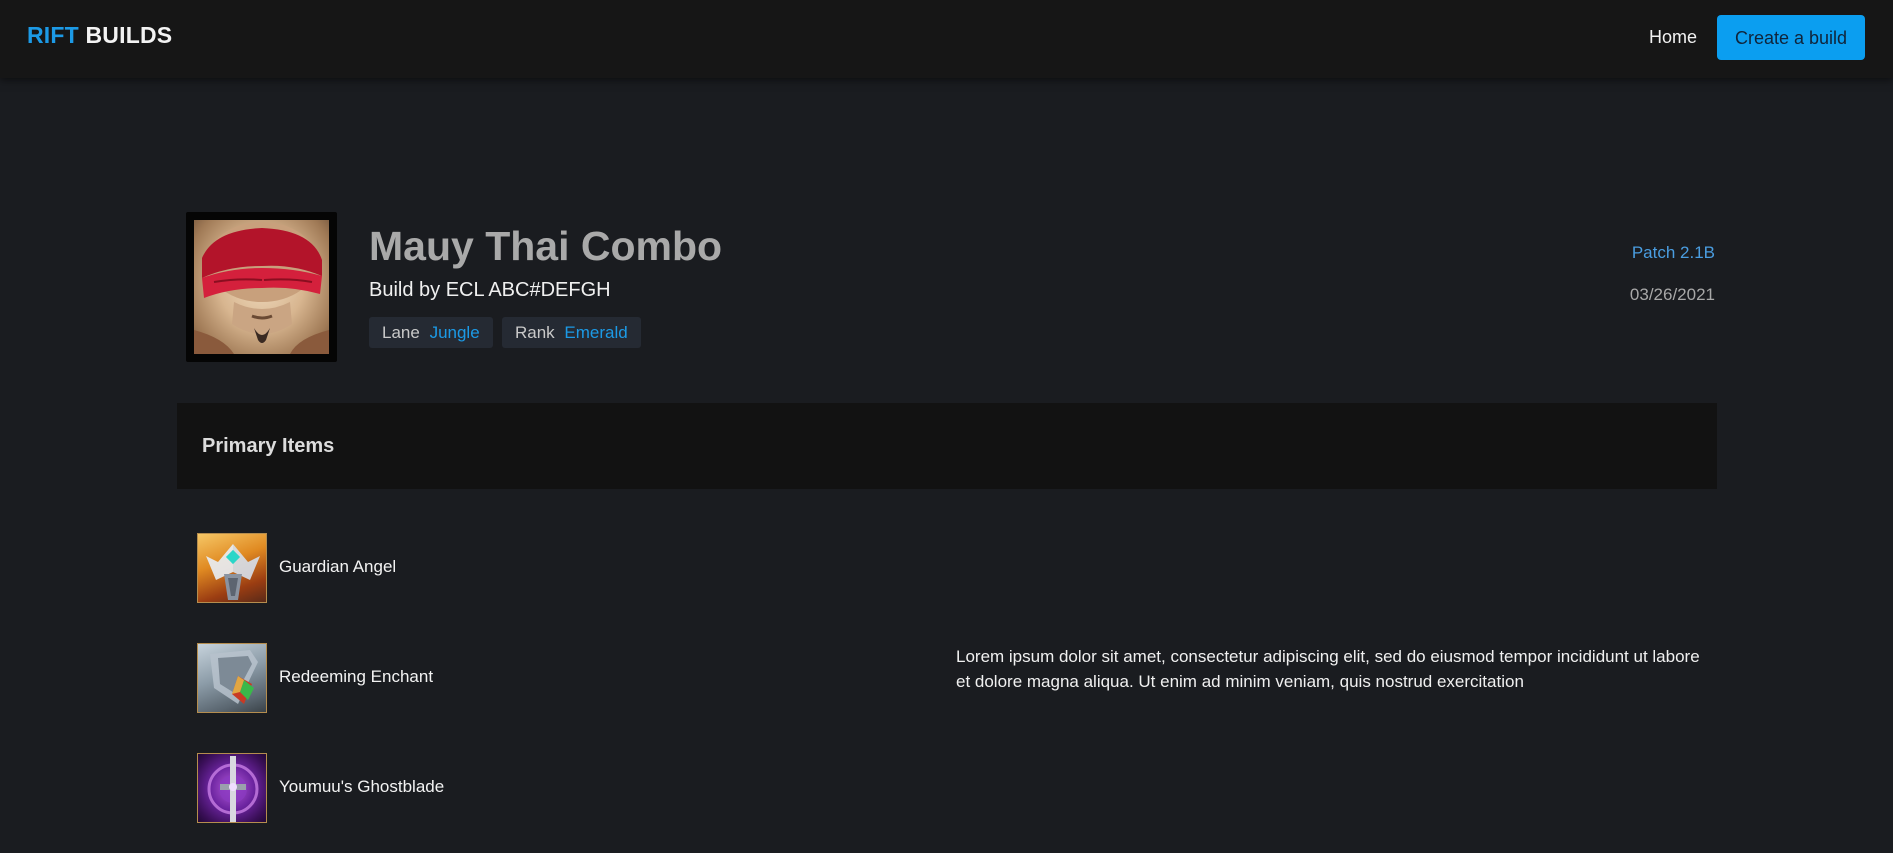  What do you see at coordinates (1672, 294) in the screenshot?
I see `build-date: 03/26/2021` at bounding box center [1672, 294].